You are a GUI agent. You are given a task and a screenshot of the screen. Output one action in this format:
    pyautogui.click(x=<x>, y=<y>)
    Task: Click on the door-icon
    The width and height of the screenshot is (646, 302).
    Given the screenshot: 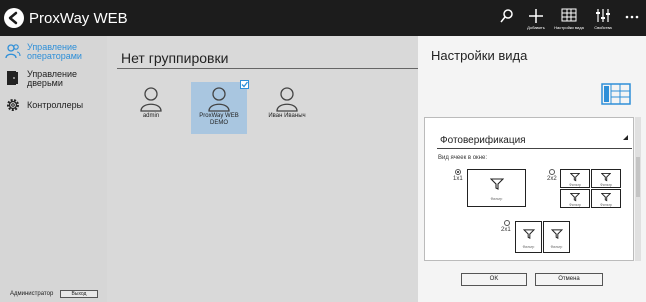 What is the action you would take?
    pyautogui.click(x=12, y=78)
    